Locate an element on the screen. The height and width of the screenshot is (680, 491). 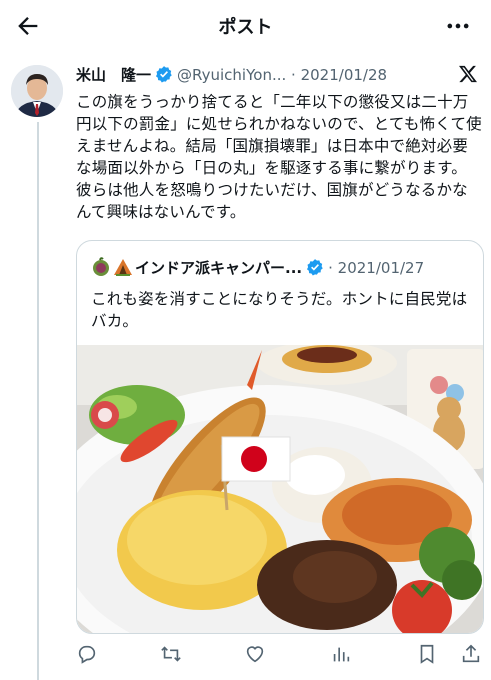
bookmark-button is located at coordinates (427, 654).